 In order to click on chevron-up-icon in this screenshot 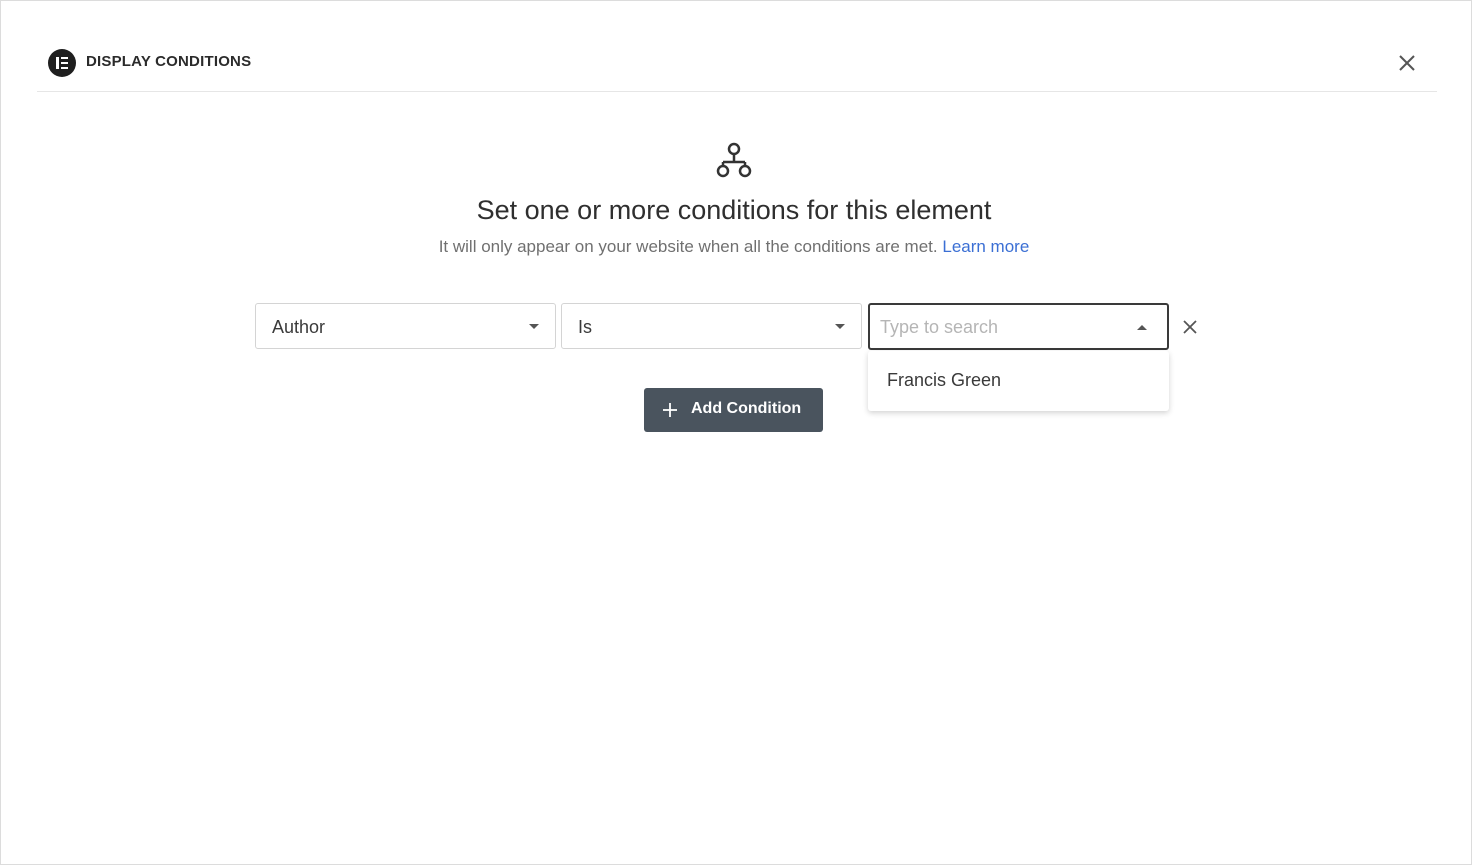, I will do `click(1142, 327)`.